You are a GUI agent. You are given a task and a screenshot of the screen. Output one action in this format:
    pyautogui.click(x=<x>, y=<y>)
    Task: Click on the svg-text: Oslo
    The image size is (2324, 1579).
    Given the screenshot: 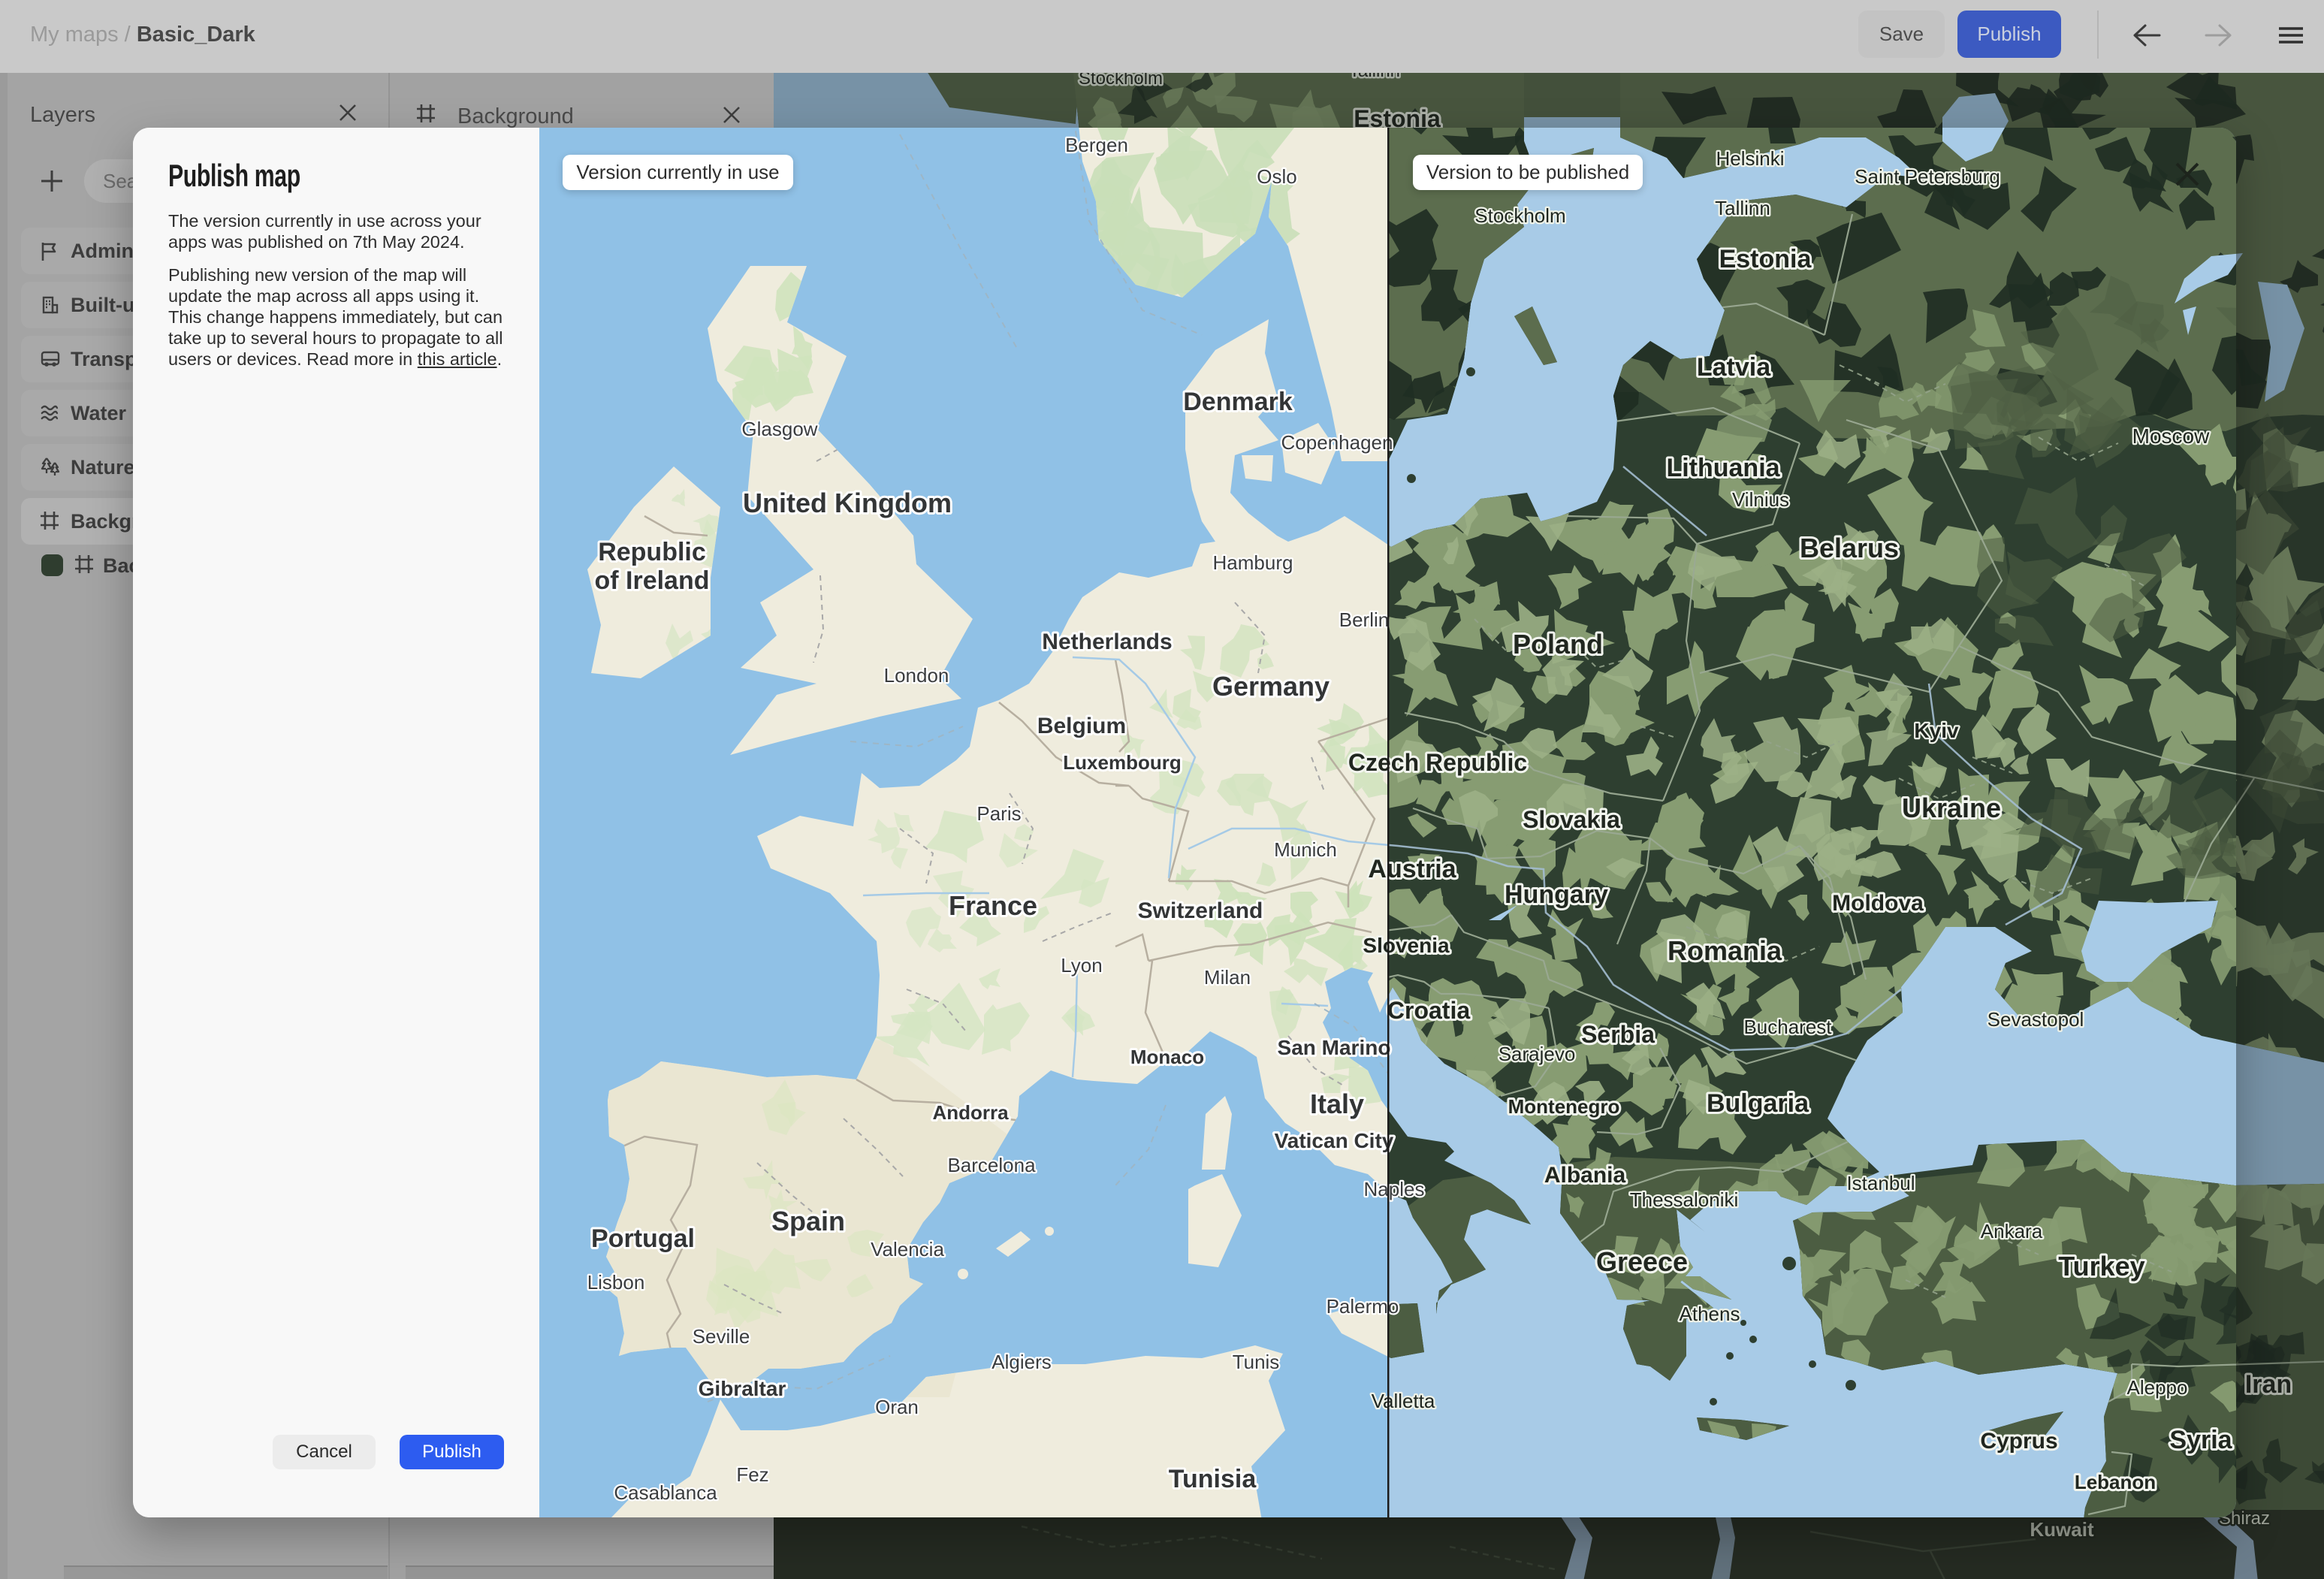 What is the action you would take?
    pyautogui.click(x=1276, y=177)
    